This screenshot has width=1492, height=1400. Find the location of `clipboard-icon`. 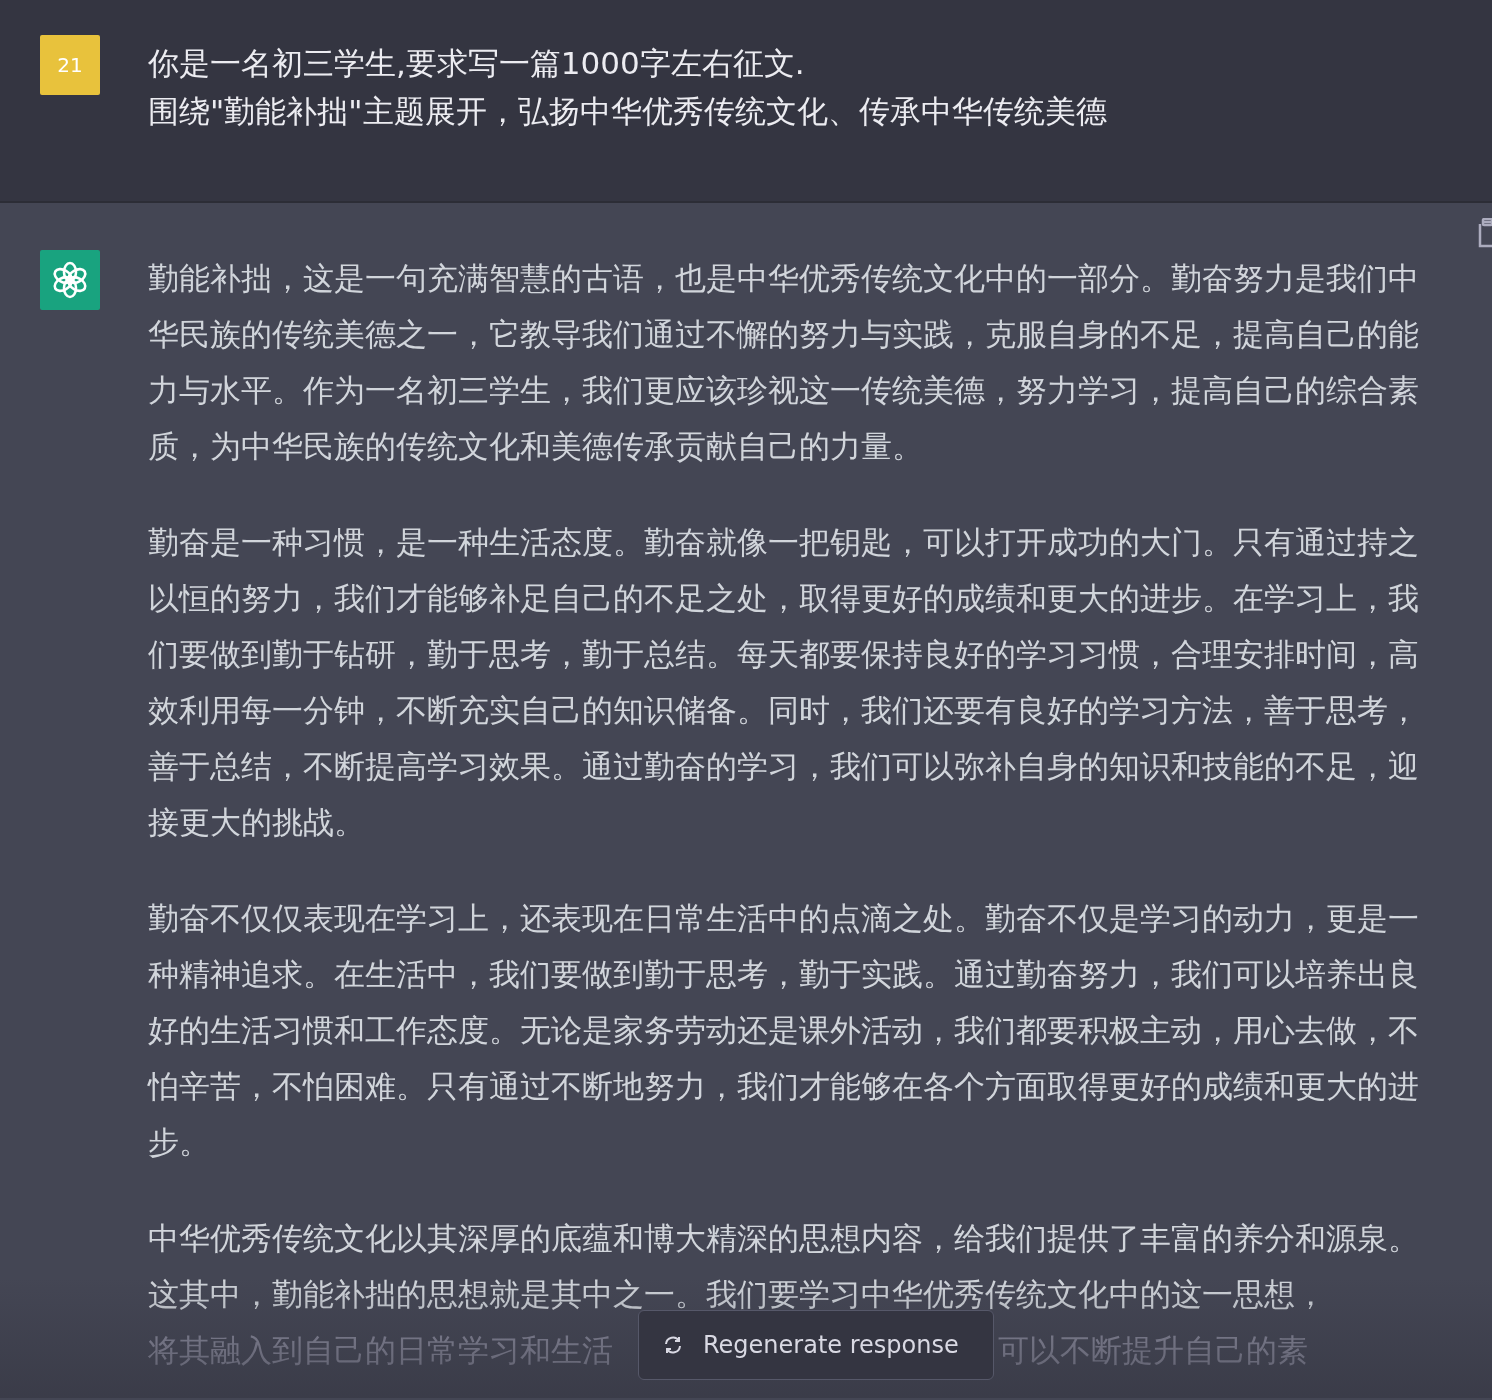

clipboard-icon is located at coordinates (1485, 233).